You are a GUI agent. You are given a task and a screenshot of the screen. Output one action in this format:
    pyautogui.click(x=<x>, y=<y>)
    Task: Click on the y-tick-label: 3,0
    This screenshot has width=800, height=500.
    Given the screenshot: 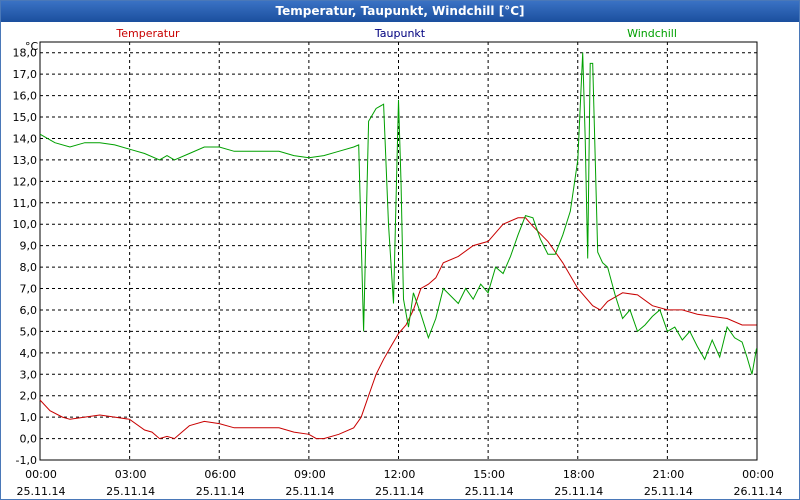 What is the action you would take?
    pyautogui.click(x=29, y=374)
    